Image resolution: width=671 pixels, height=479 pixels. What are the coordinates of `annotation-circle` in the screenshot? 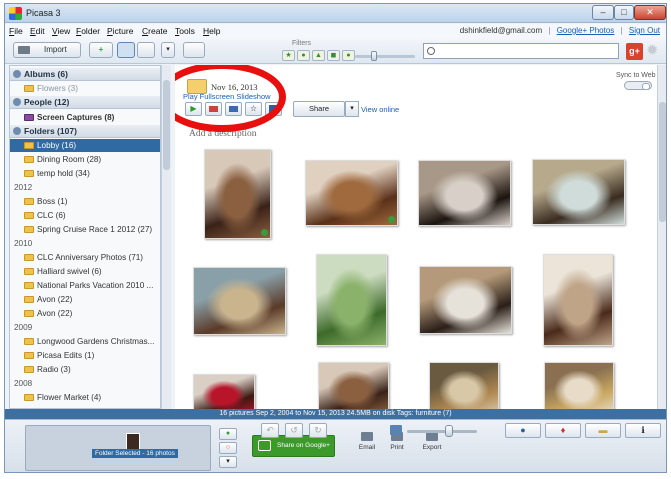 It's located at (230, 98).